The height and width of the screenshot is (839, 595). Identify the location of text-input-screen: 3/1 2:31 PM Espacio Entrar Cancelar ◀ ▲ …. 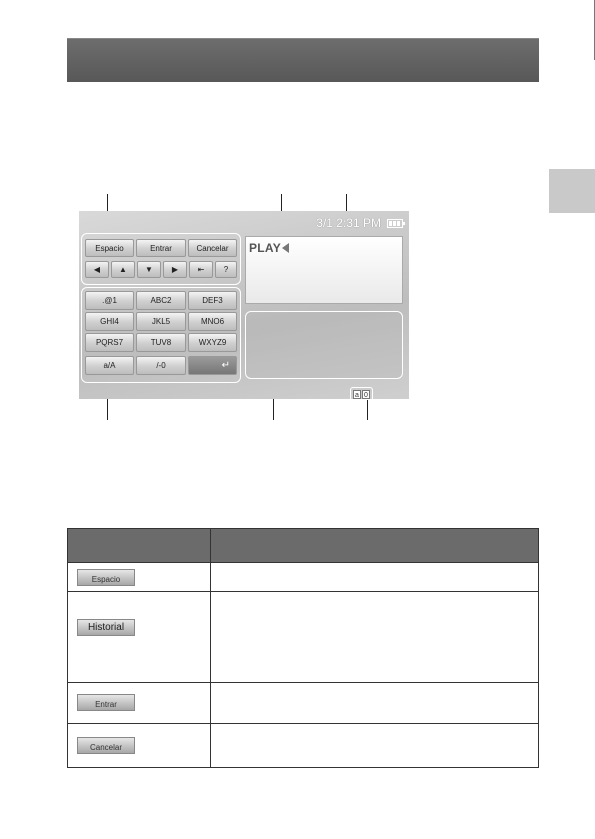
(244, 305).